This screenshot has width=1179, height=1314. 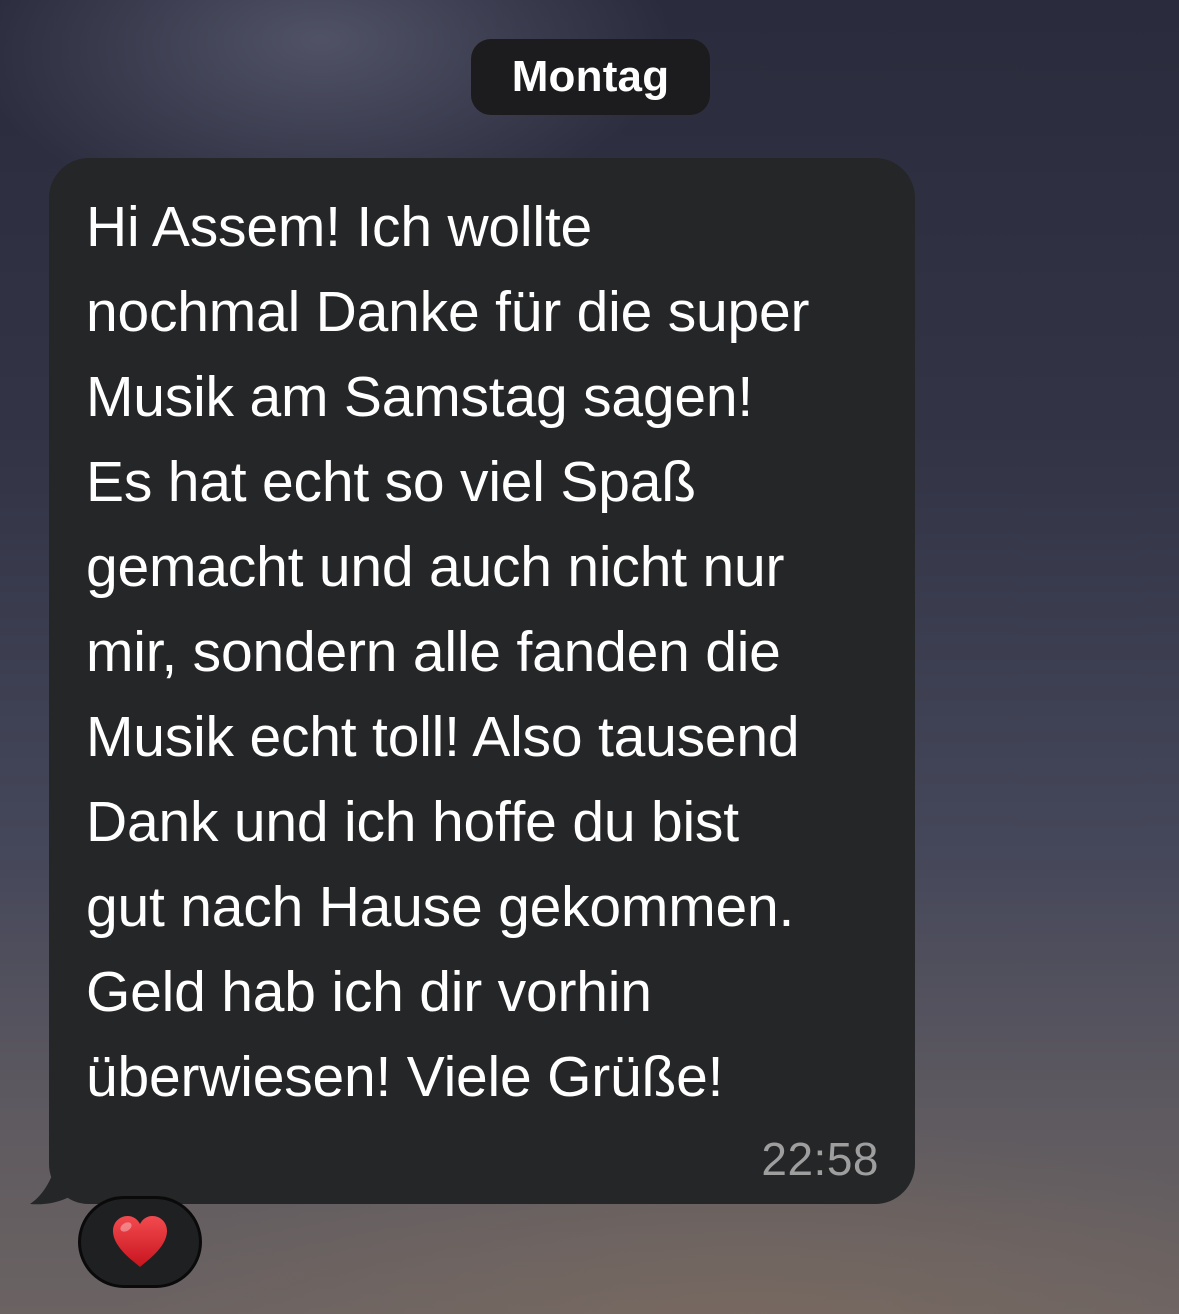 I want to click on date-separator: Montag, so click(x=590, y=77).